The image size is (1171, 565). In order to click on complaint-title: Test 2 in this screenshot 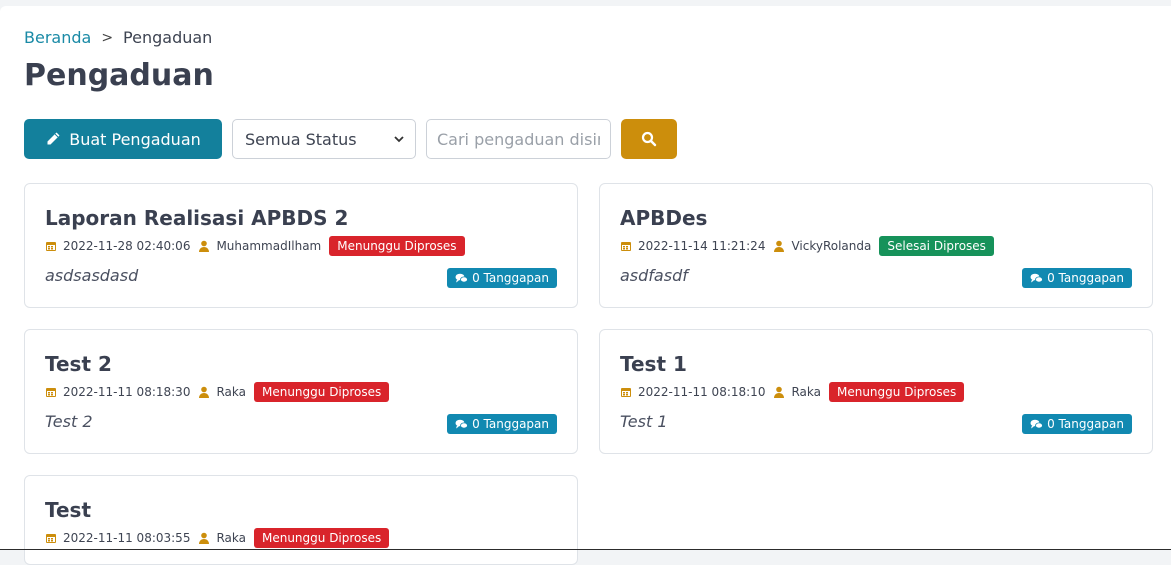, I will do `click(78, 364)`.